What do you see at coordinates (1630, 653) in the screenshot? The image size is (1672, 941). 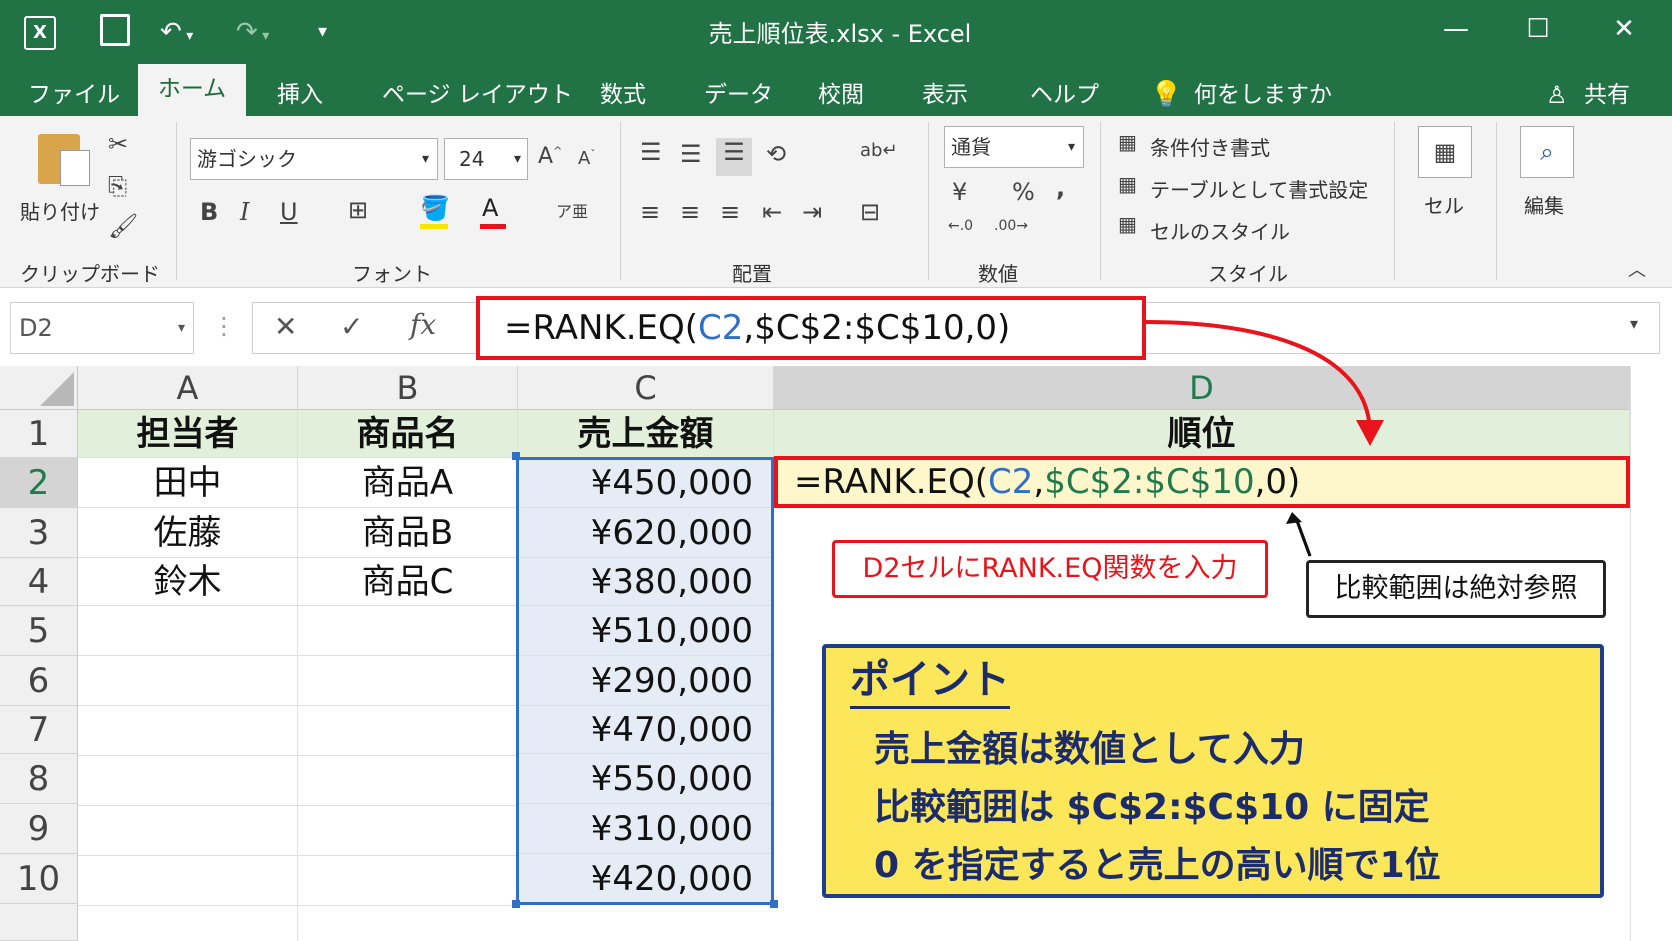 I see `vertical-divider` at bounding box center [1630, 653].